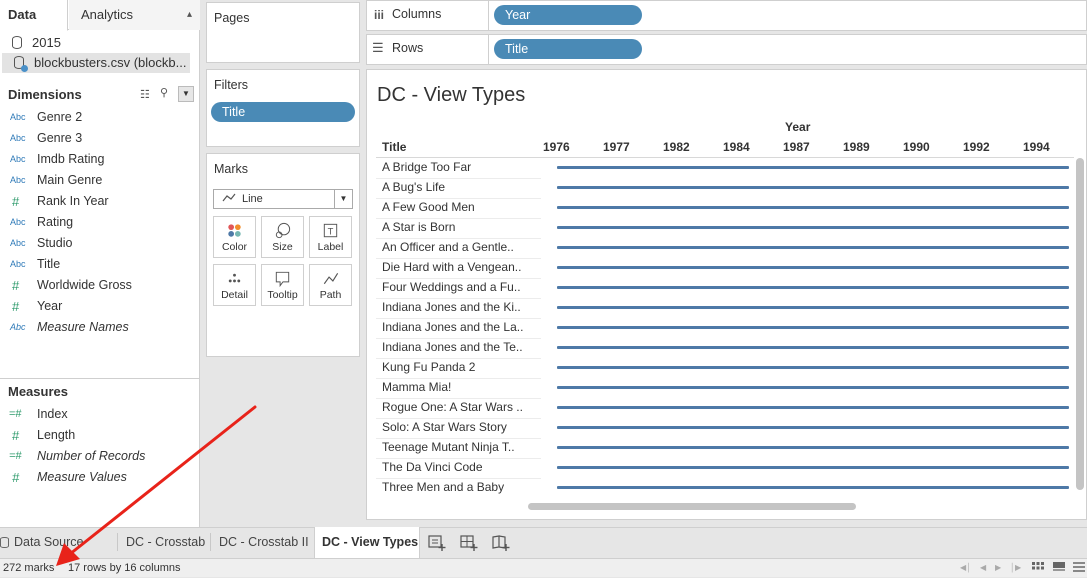 The width and height of the screenshot is (1087, 578). What do you see at coordinates (234, 285) in the screenshot?
I see `marks-detail-button: Detail` at bounding box center [234, 285].